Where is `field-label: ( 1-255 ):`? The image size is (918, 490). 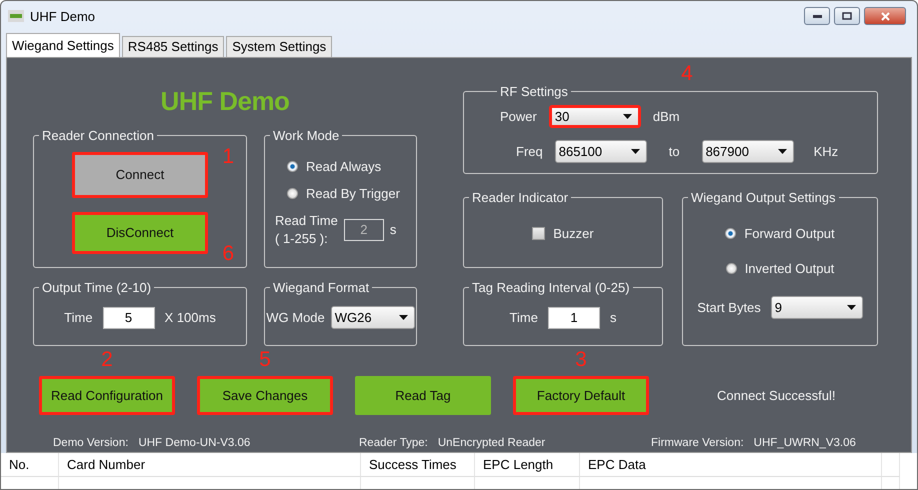 field-label: ( 1-255 ): is located at coordinates (302, 238).